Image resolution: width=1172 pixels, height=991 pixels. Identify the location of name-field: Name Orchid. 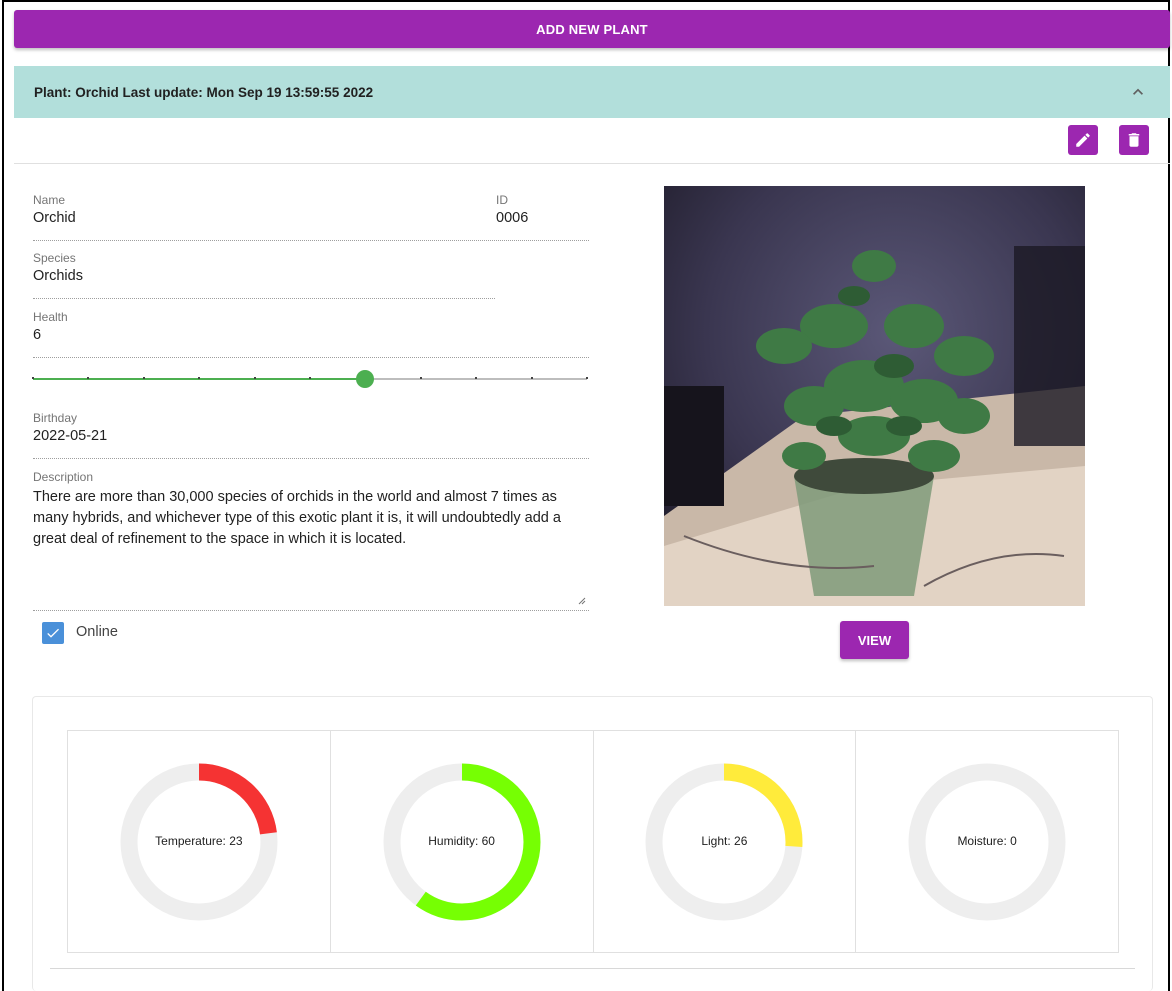
(54, 209).